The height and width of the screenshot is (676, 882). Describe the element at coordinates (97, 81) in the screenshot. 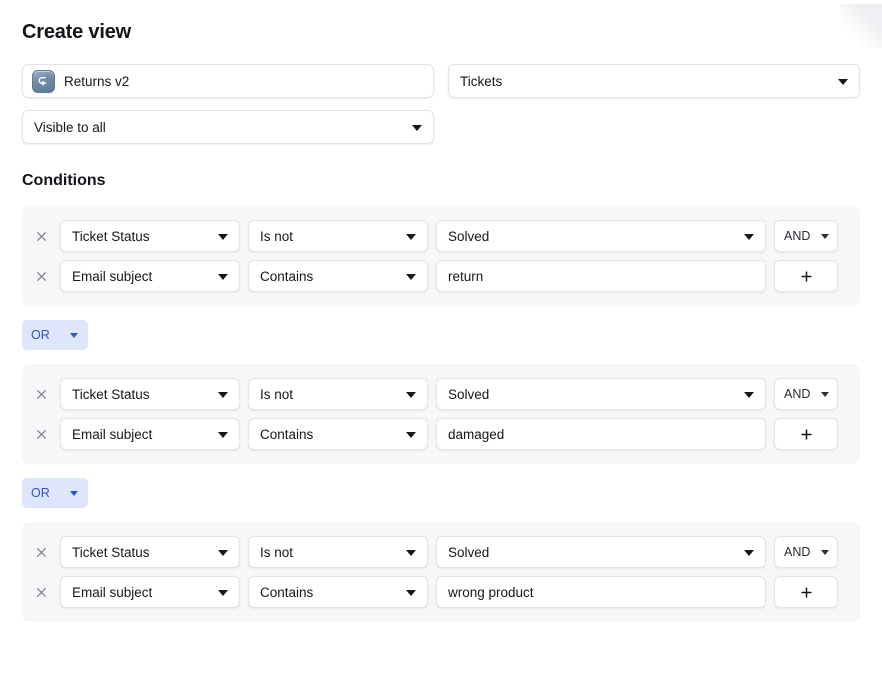

I see `view-name-value: Returns v2` at that location.